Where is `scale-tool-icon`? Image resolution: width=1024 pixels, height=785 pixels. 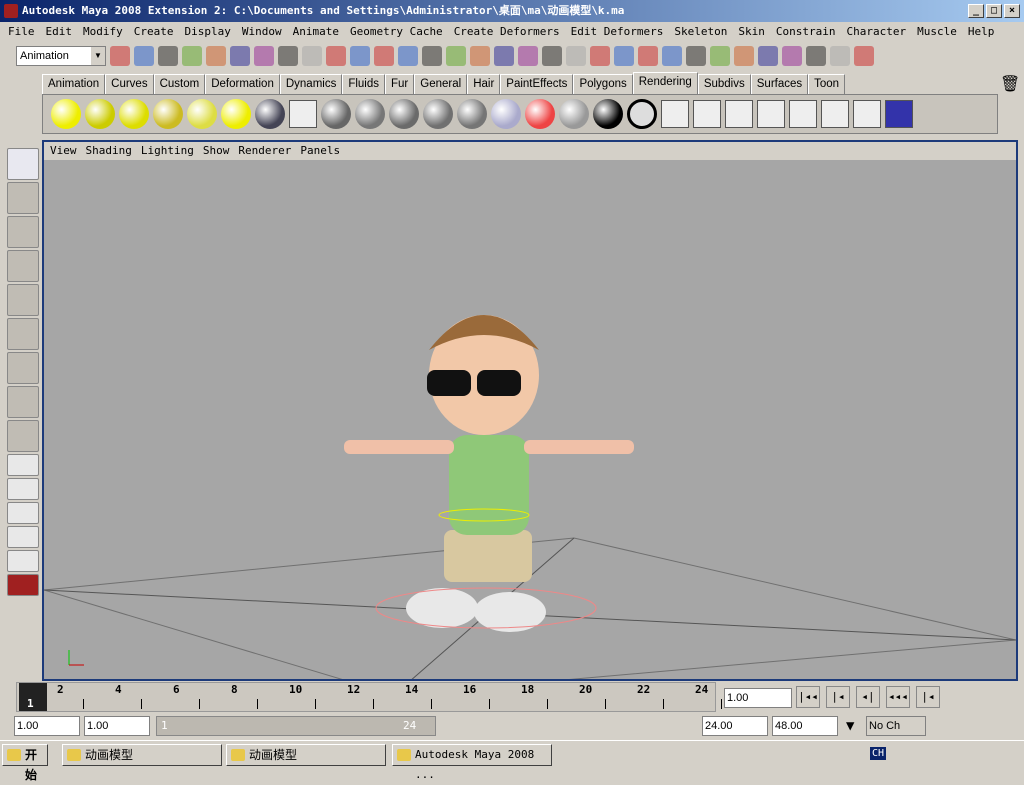
scale-tool-icon is located at coordinates (23, 334).